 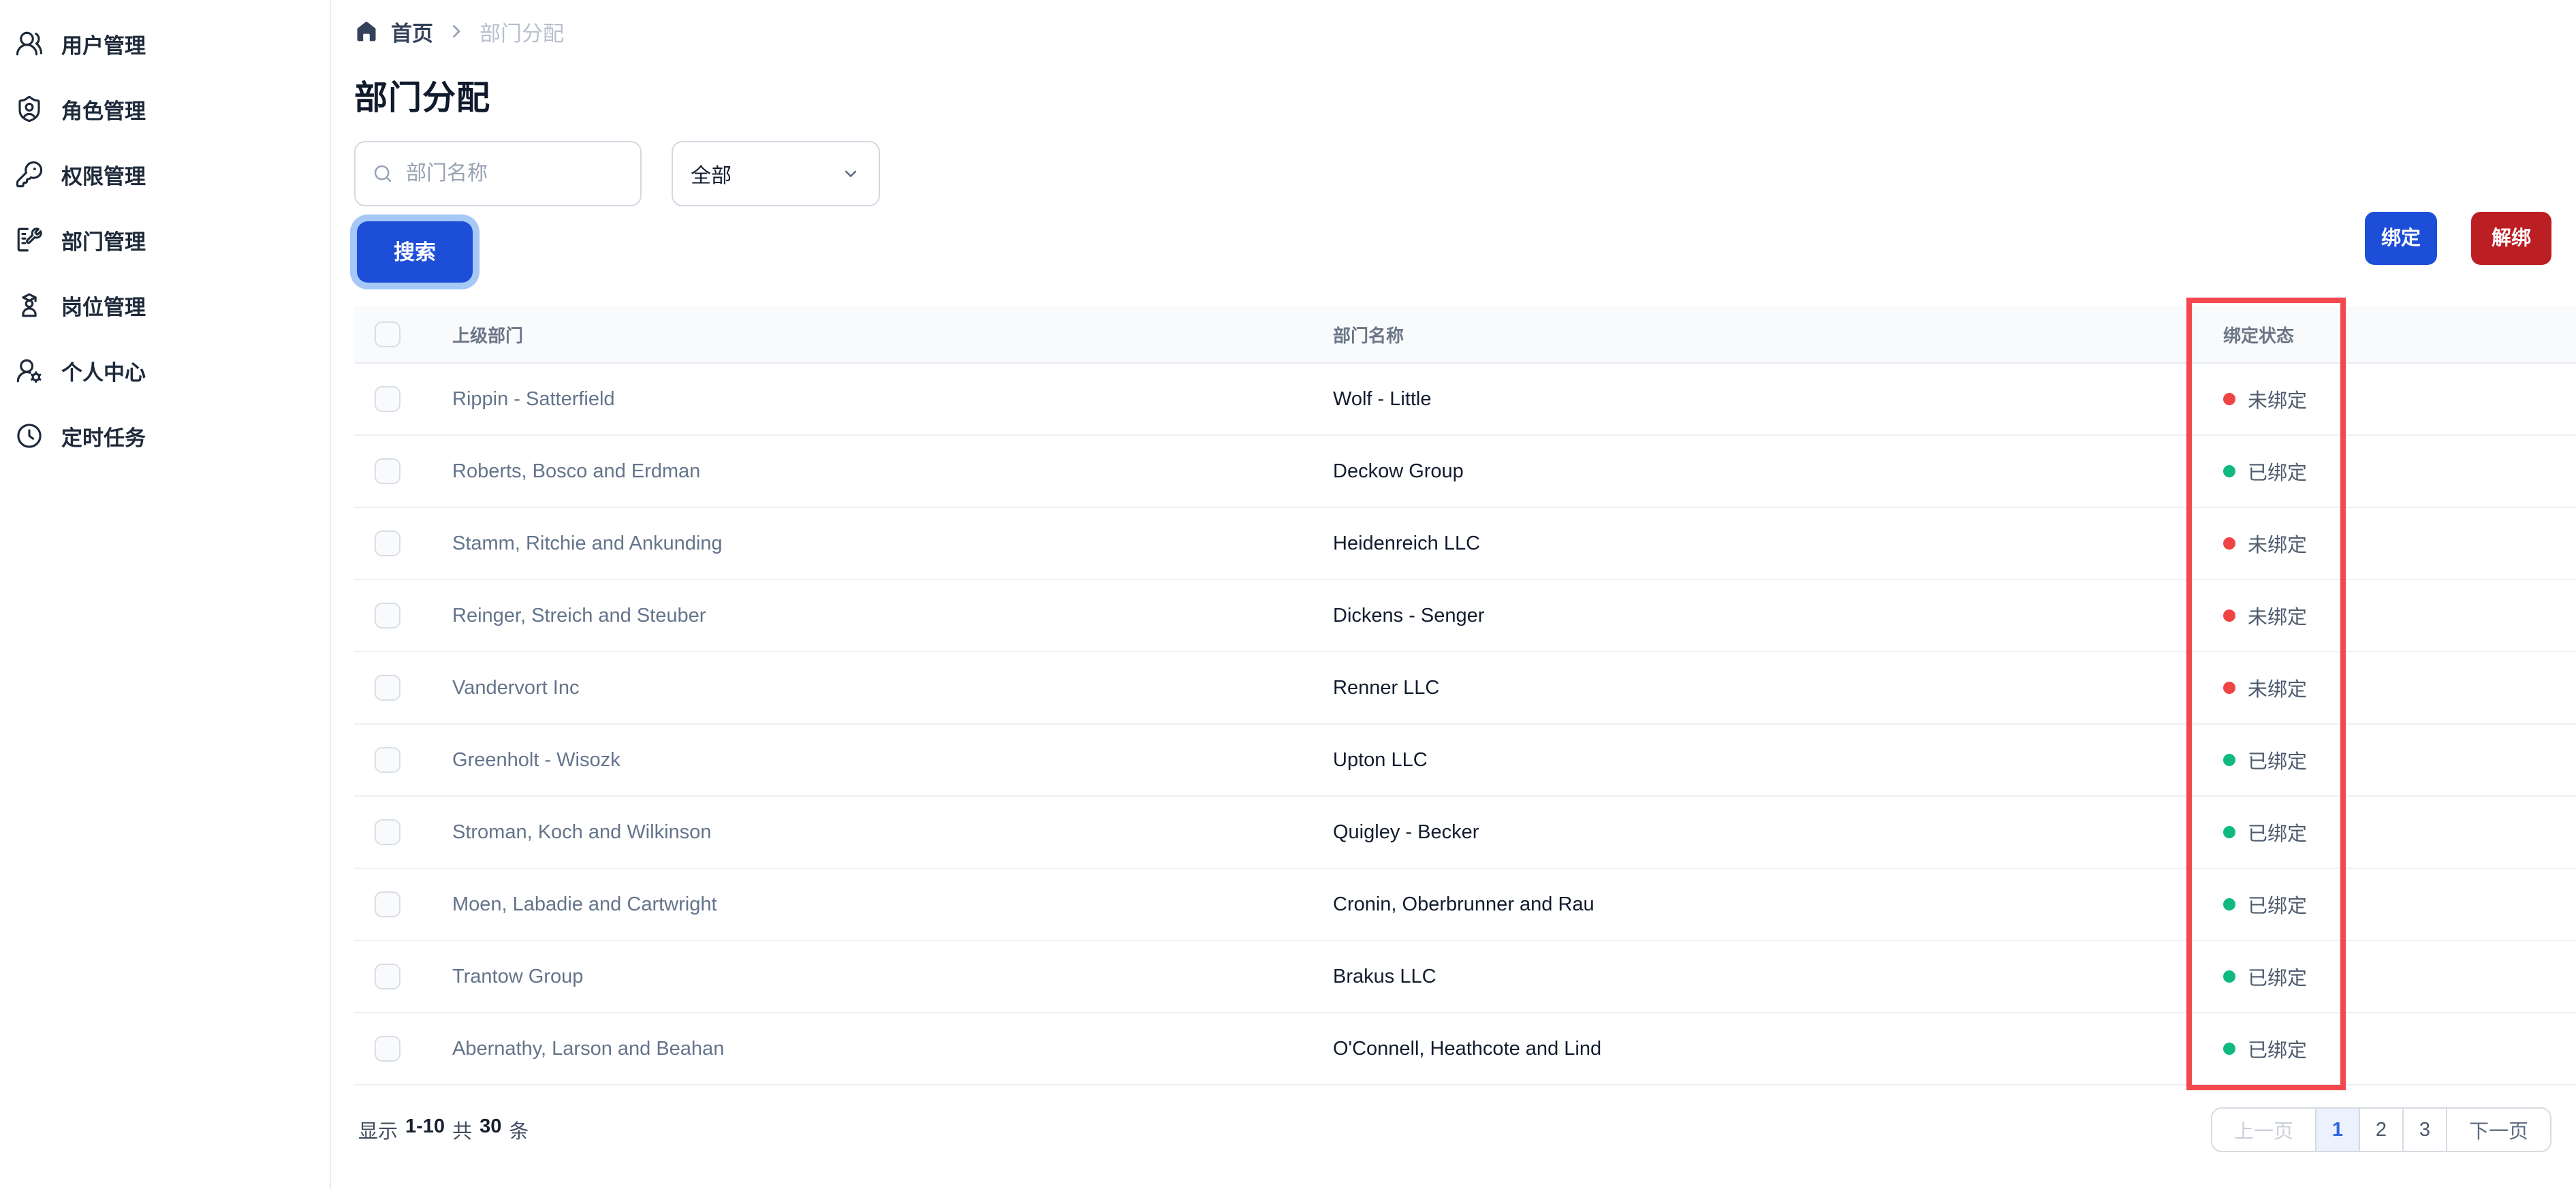 What do you see at coordinates (1368, 336) in the screenshot?
I see `header-department-name: 部门名称` at bounding box center [1368, 336].